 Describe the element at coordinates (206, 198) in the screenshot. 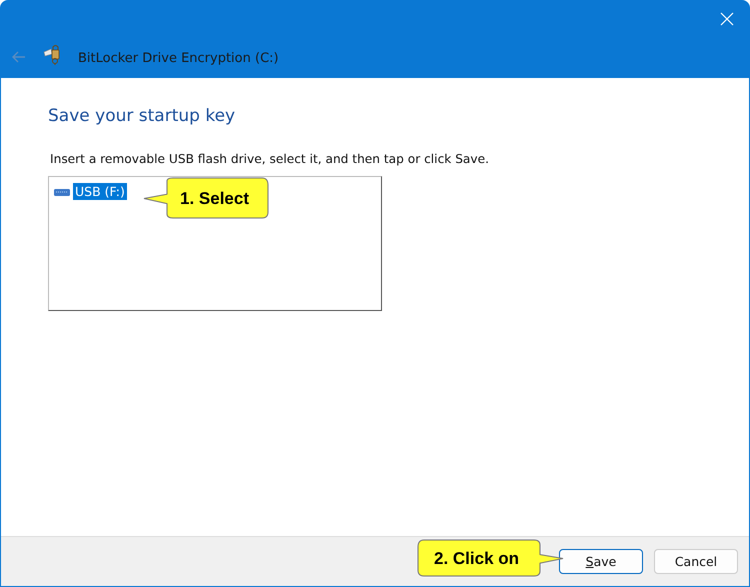

I see `callout: 1. Select` at that location.